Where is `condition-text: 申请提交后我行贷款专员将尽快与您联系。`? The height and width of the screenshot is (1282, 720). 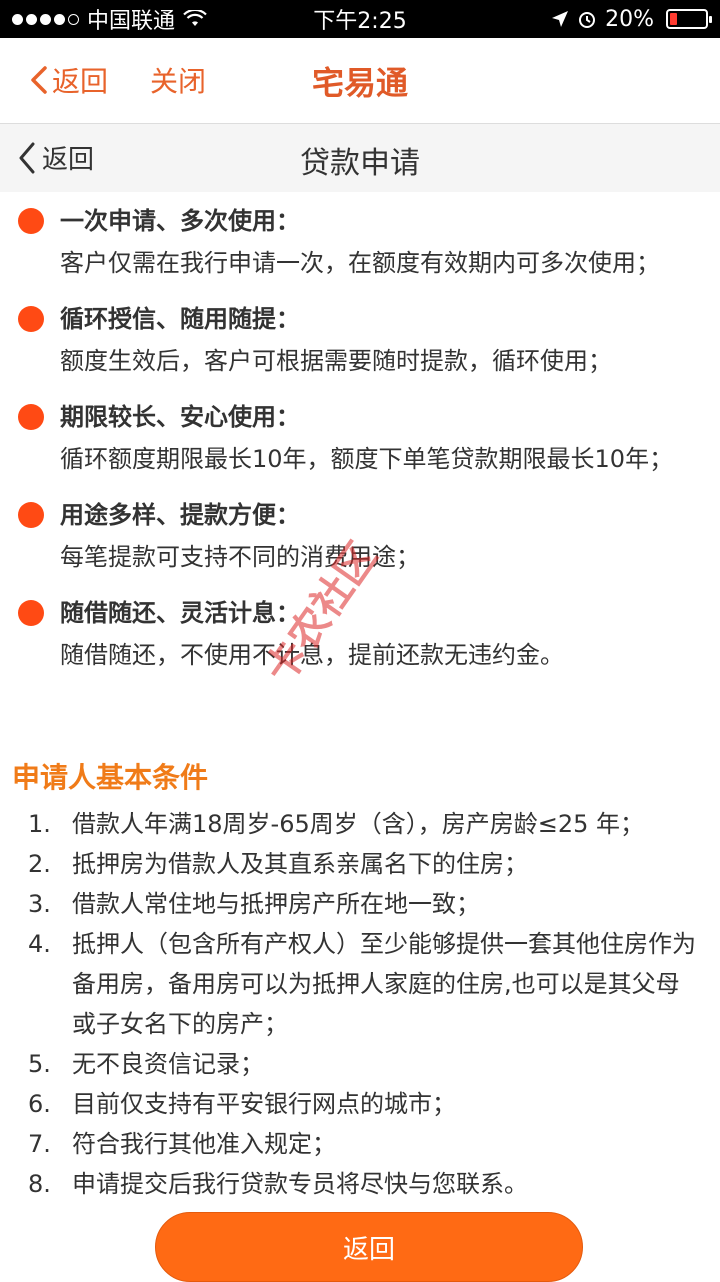
condition-text: 申请提交后我行贷款专员将尽快与您联系。 is located at coordinates (300, 1184).